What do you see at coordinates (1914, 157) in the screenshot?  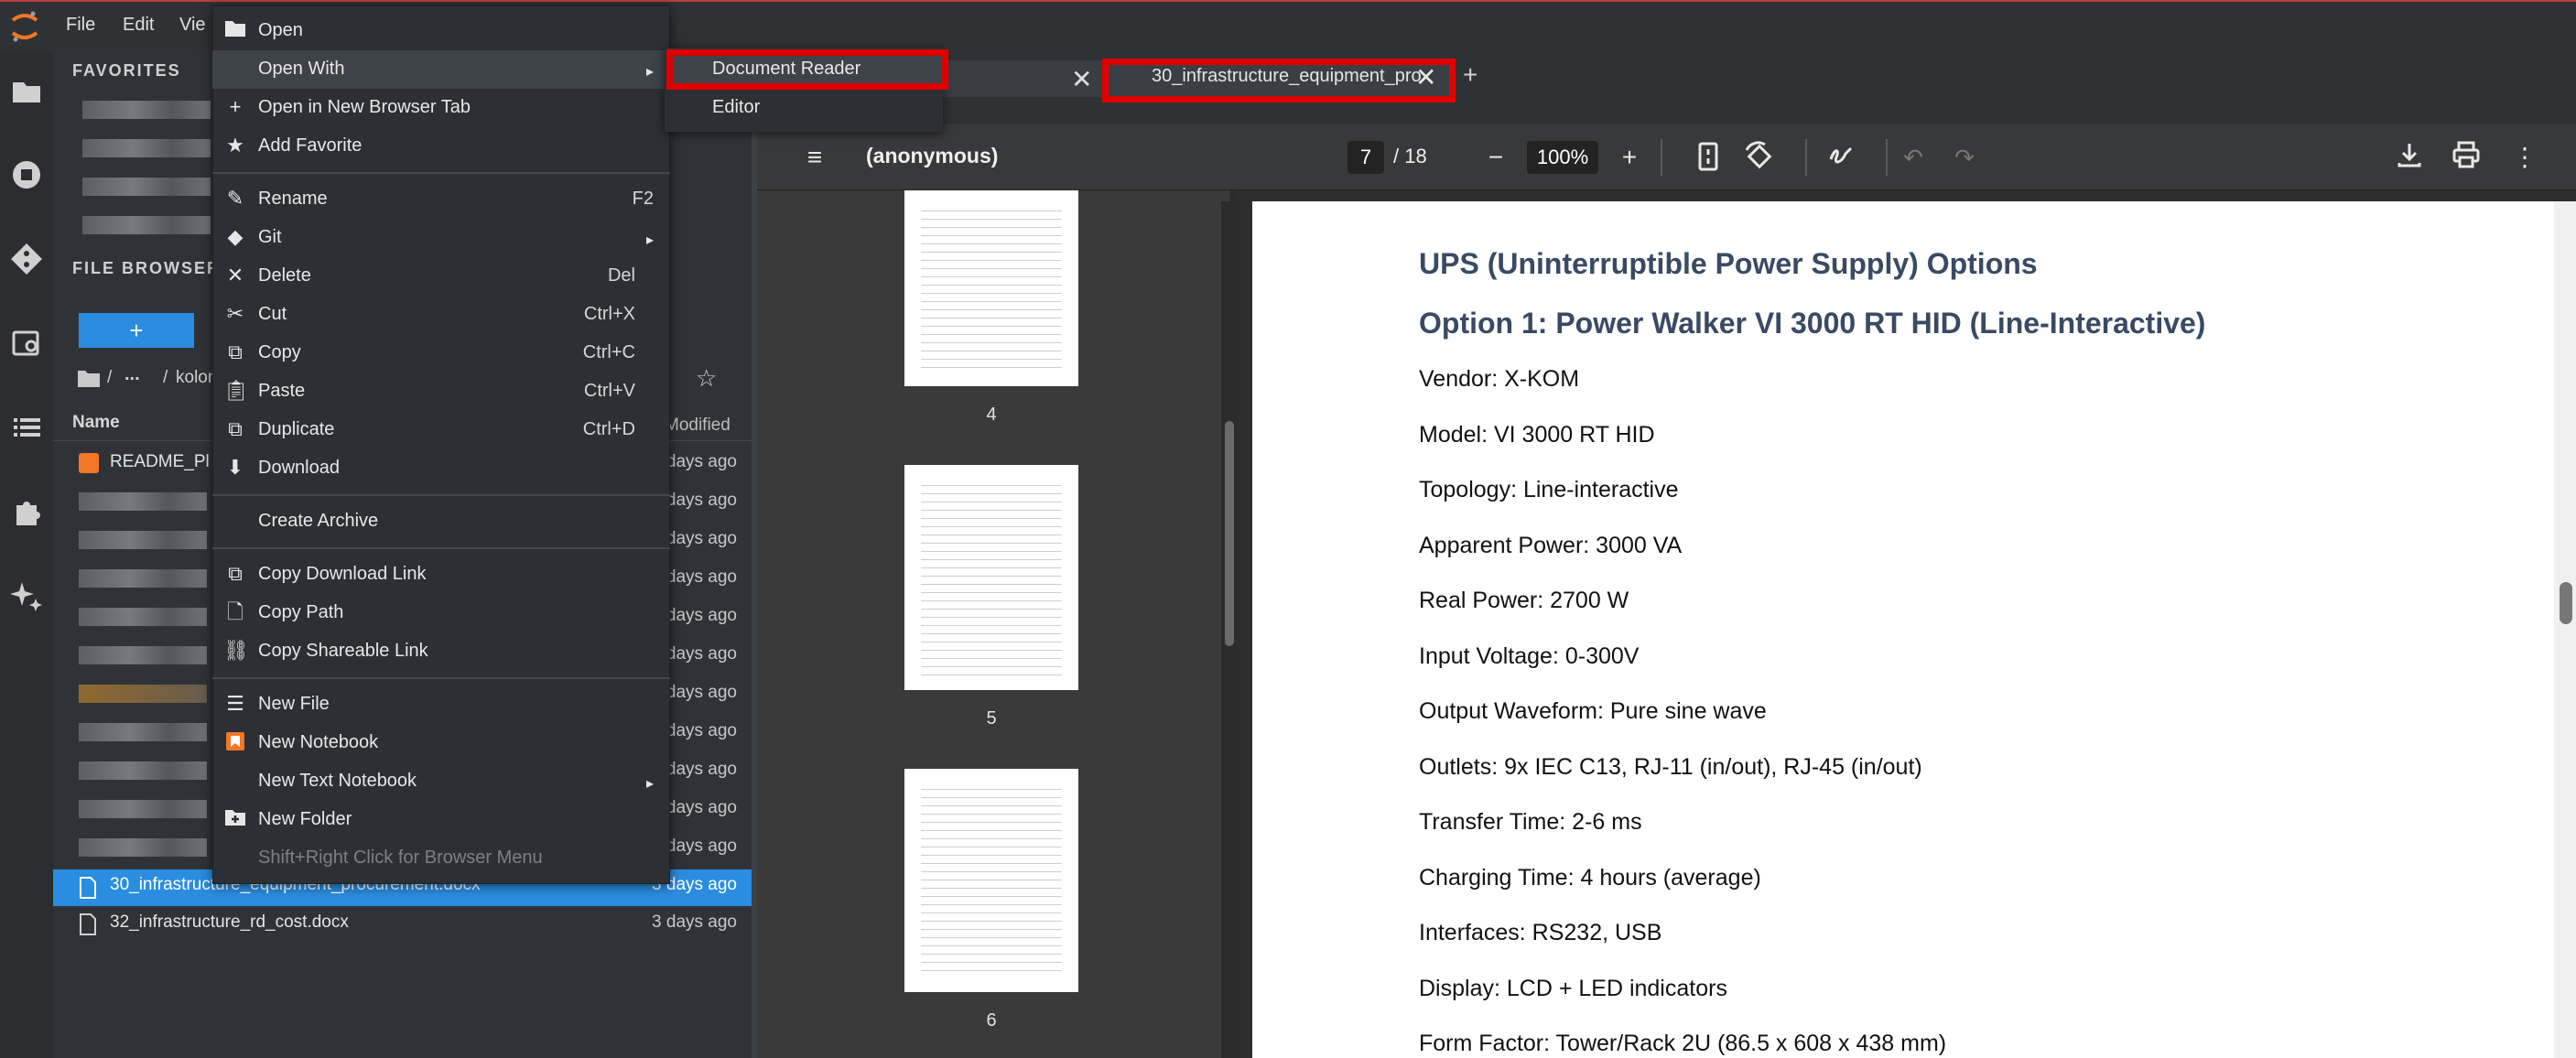 I see `undo-icon: ↶` at bounding box center [1914, 157].